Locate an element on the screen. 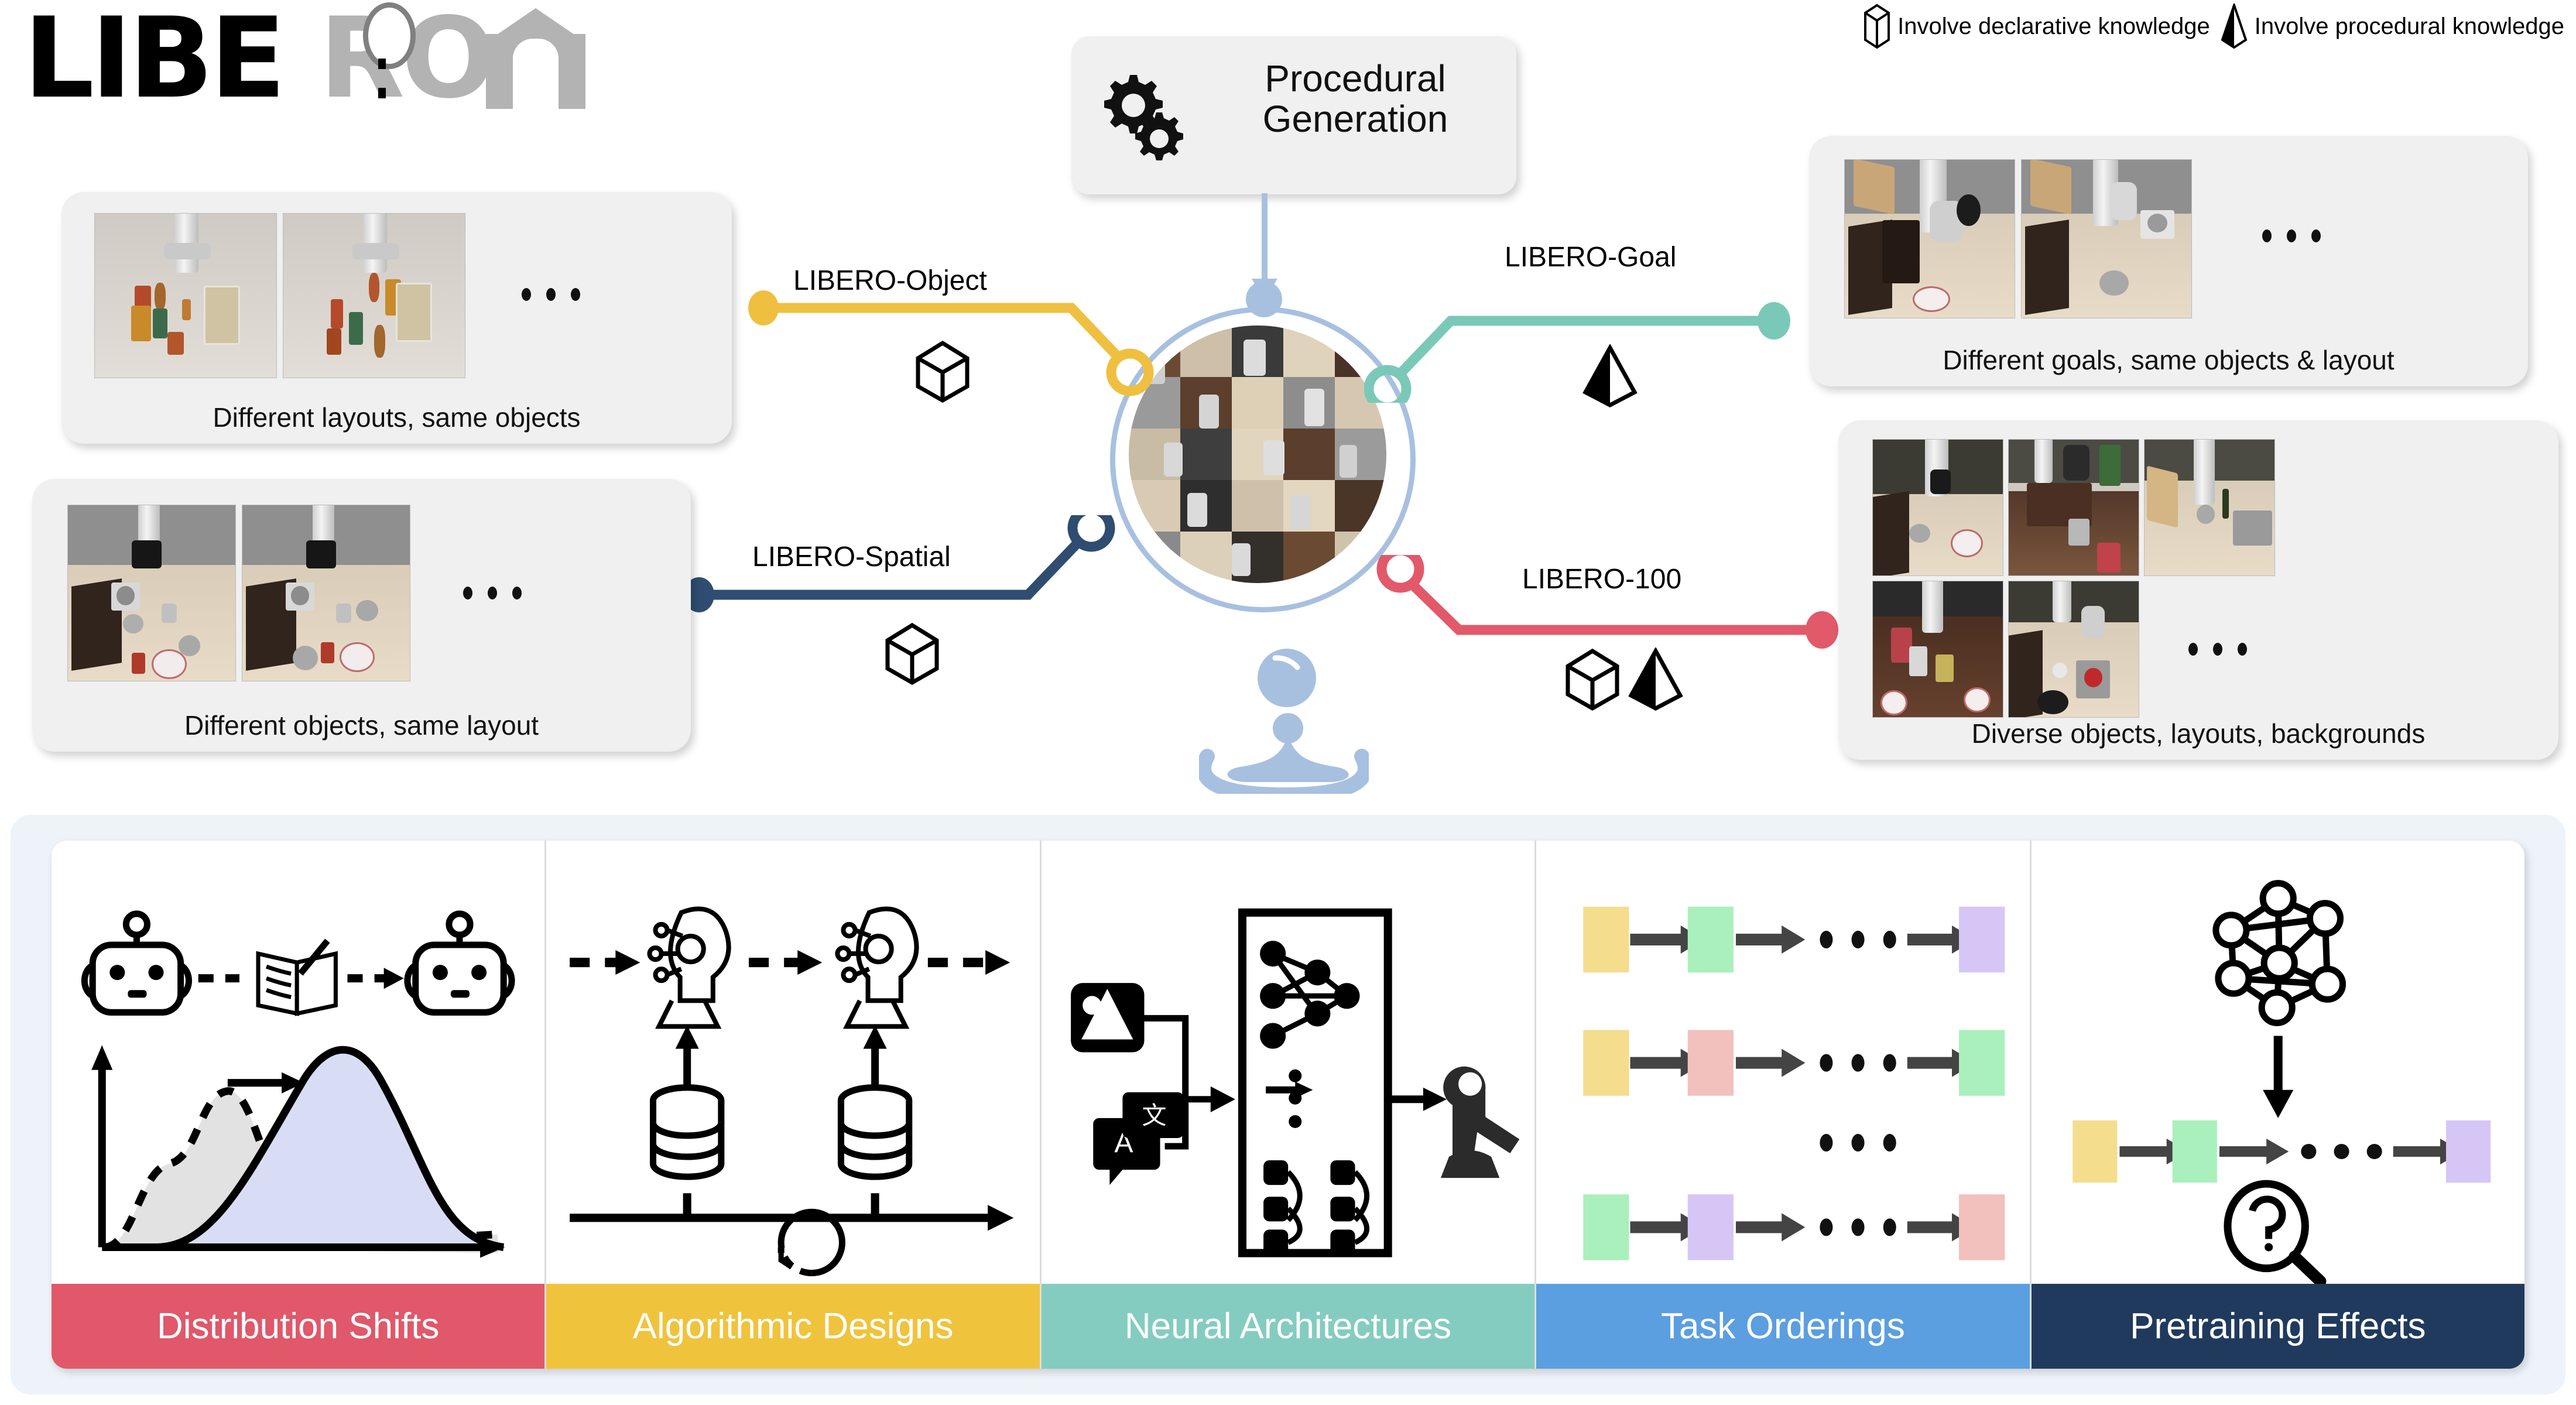  topic-card-neural-architectures: A 文 Neural Architectures is located at coordinates (1289, 1105).